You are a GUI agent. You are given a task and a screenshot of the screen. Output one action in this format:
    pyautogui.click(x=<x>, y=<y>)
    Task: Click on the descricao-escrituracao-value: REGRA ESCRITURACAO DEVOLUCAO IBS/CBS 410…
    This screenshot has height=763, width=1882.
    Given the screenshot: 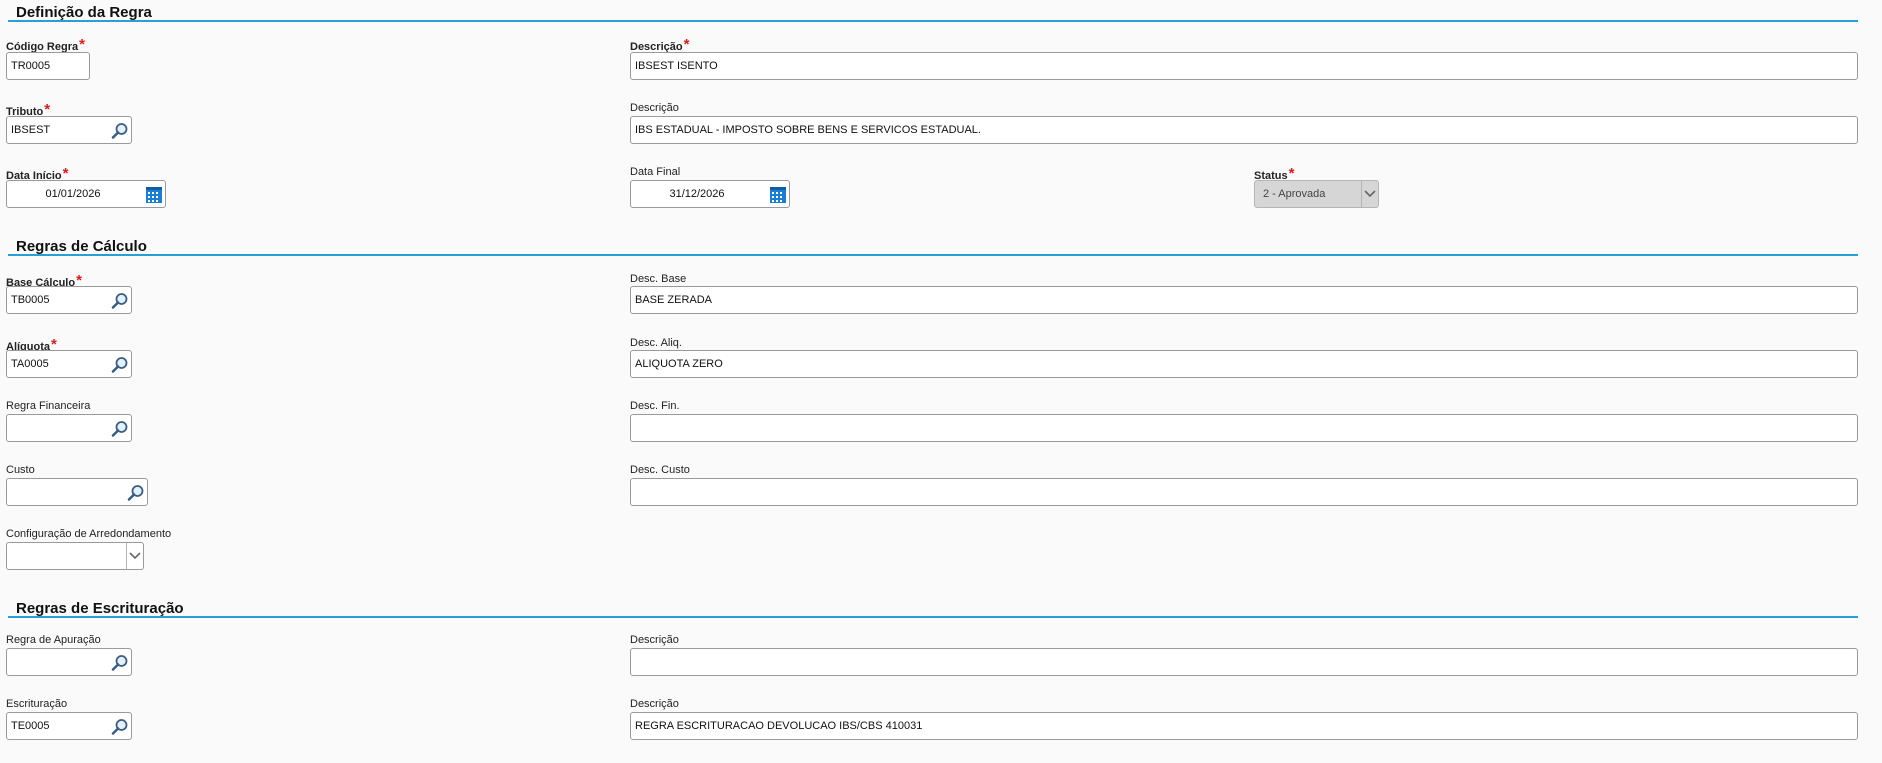 What is the action you would take?
    pyautogui.click(x=779, y=726)
    